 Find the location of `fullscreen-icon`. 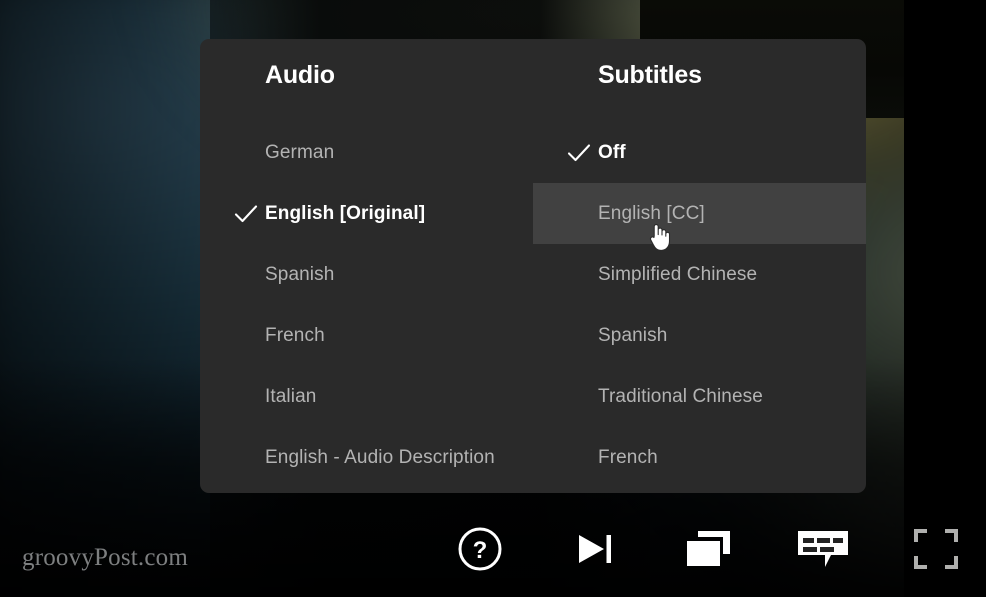

fullscreen-icon is located at coordinates (936, 549).